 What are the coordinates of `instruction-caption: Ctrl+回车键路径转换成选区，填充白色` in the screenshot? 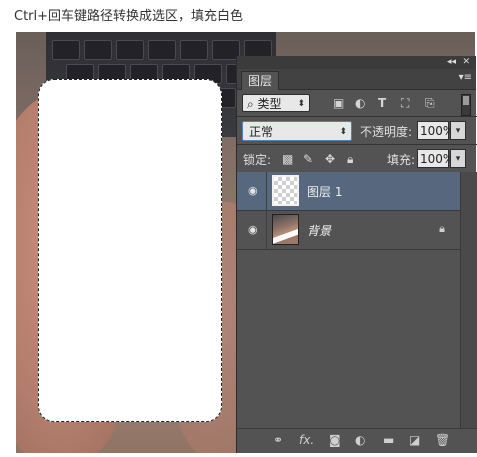 It's located at (129, 16).